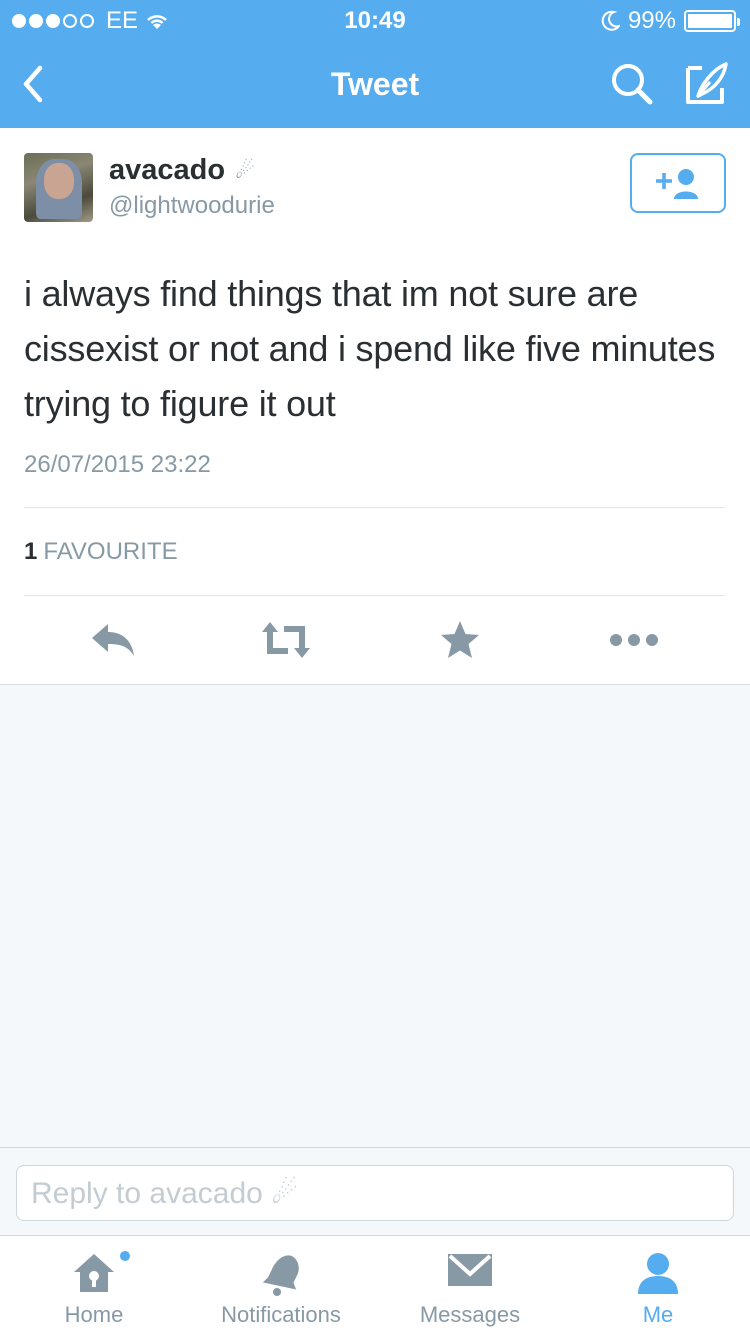 The width and height of the screenshot is (750, 1334). Describe the element at coordinates (658, 1314) in the screenshot. I see `tab-label: Me` at that location.